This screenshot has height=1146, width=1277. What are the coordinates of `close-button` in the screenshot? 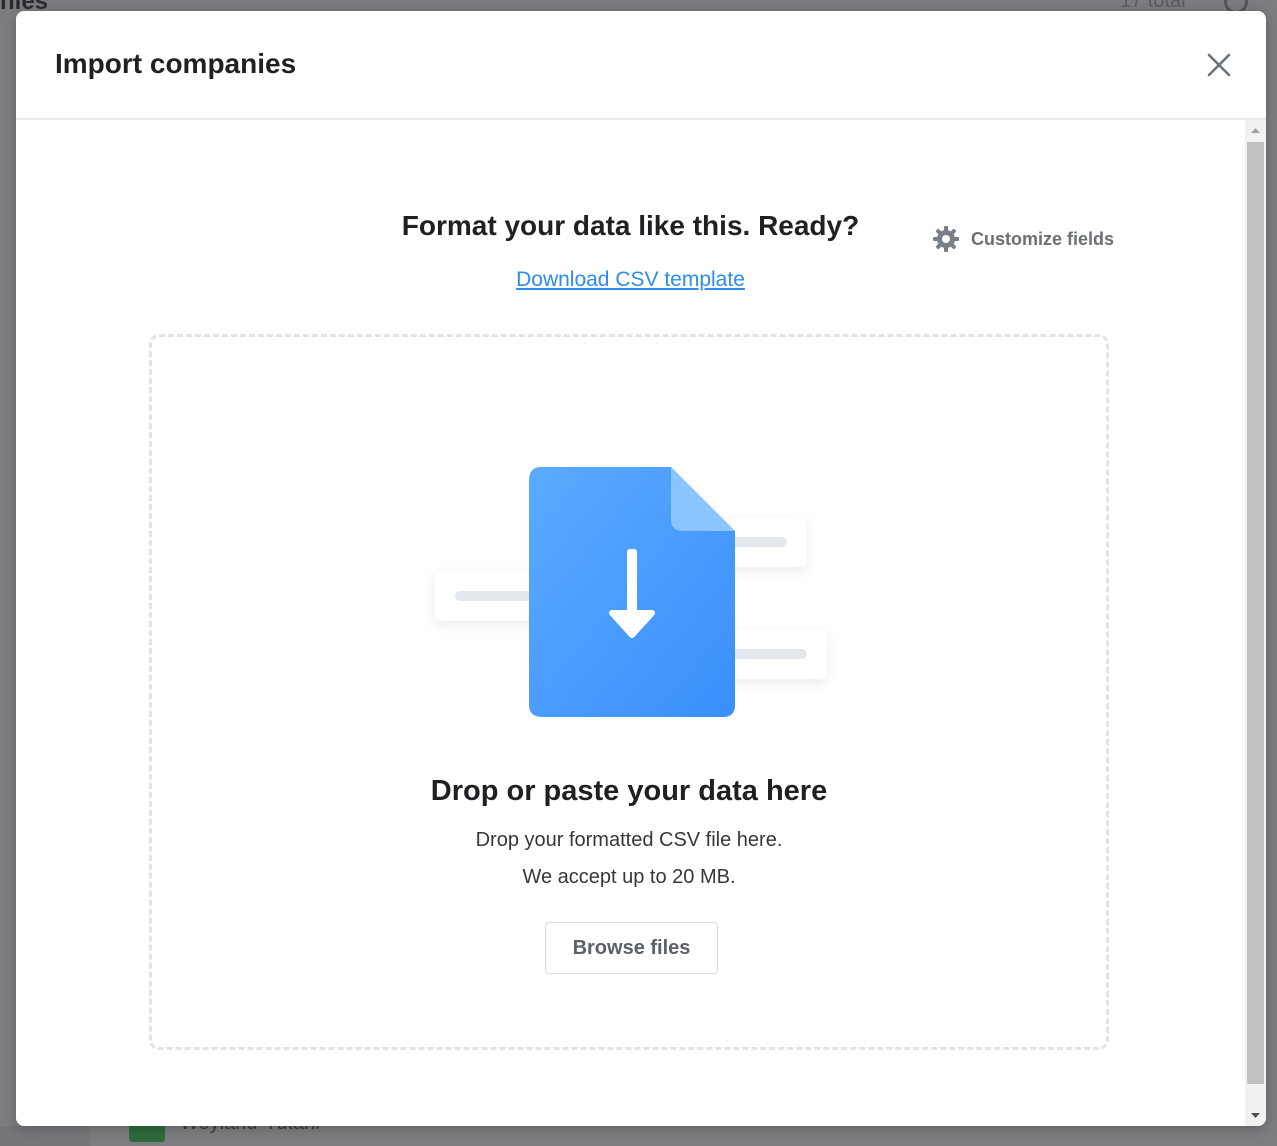 It's located at (1219, 65).